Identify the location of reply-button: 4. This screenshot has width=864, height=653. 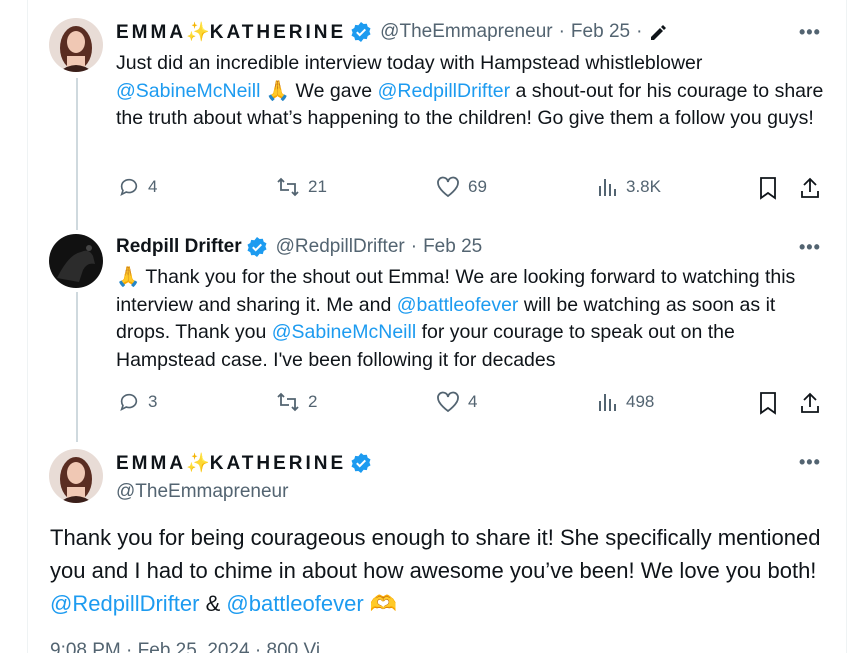
(137, 187).